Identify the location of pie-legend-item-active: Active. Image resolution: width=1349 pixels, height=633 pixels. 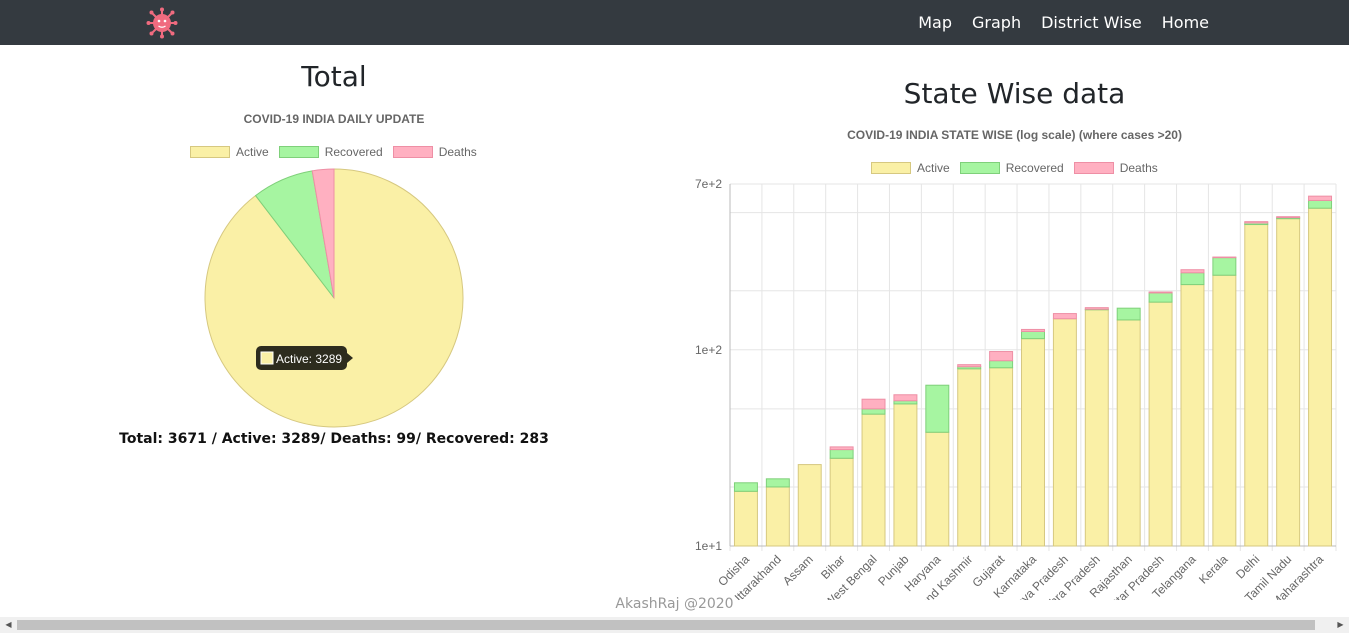
(229, 152).